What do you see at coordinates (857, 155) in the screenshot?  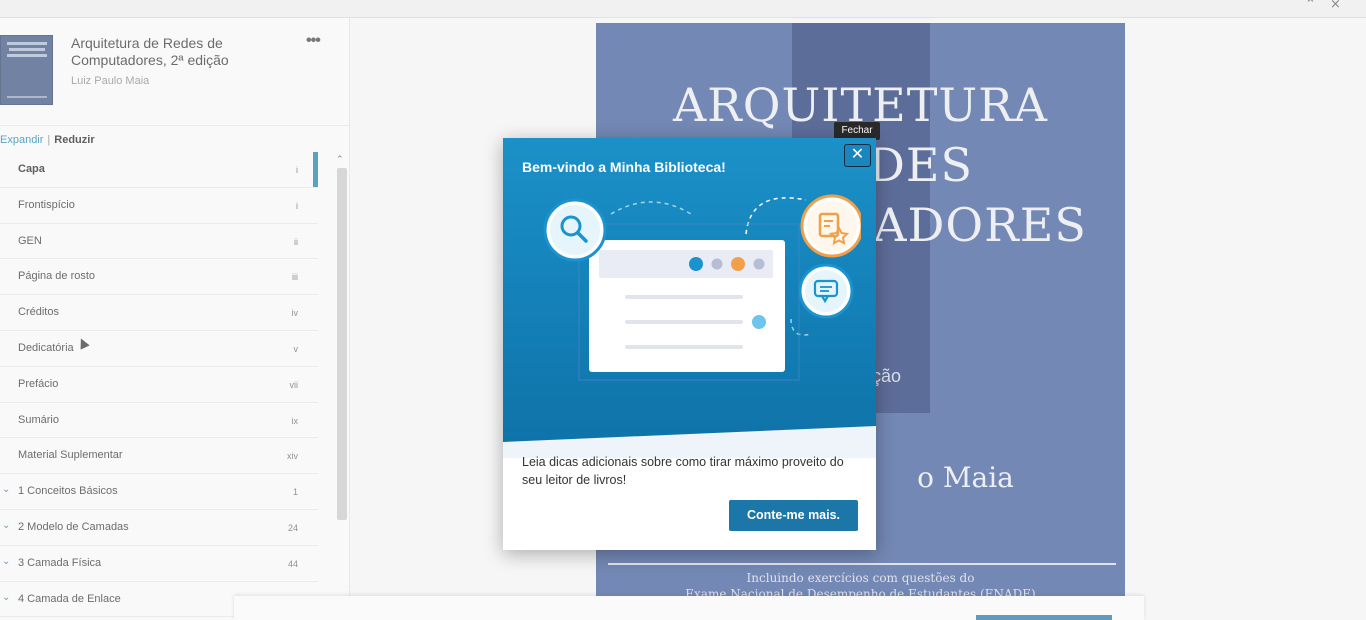 I see `close-button: ✕` at bounding box center [857, 155].